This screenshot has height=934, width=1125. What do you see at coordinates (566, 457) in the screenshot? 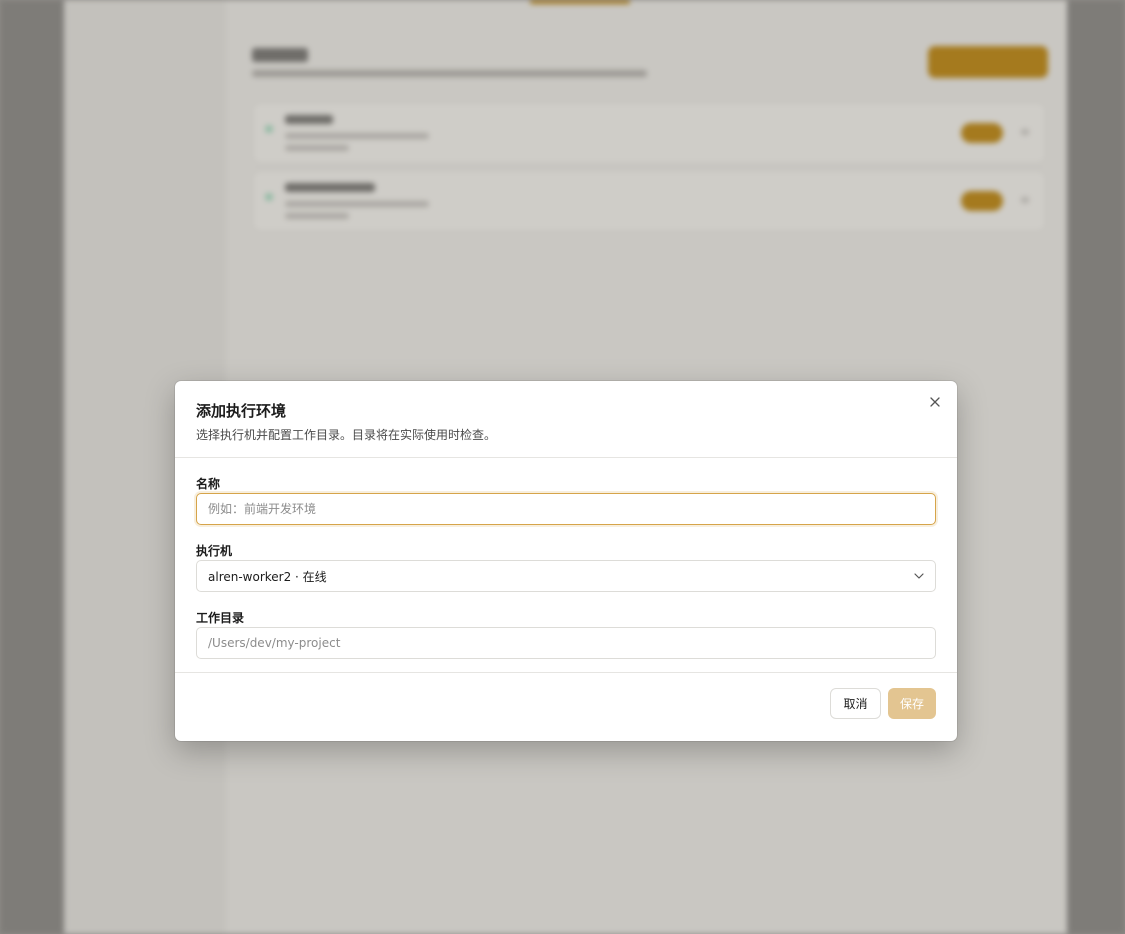
I see `header-divider` at bounding box center [566, 457].